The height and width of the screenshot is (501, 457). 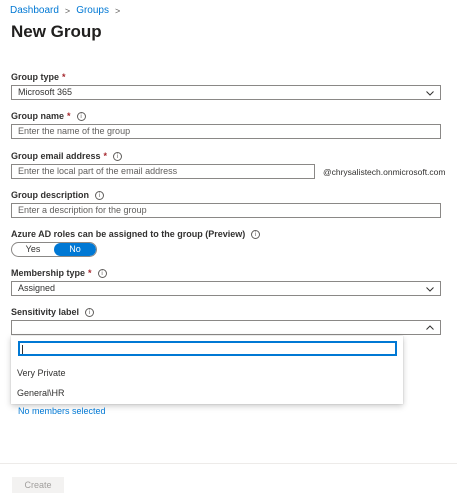 What do you see at coordinates (62, 411) in the screenshot?
I see `no-members-link: No members selected` at bounding box center [62, 411].